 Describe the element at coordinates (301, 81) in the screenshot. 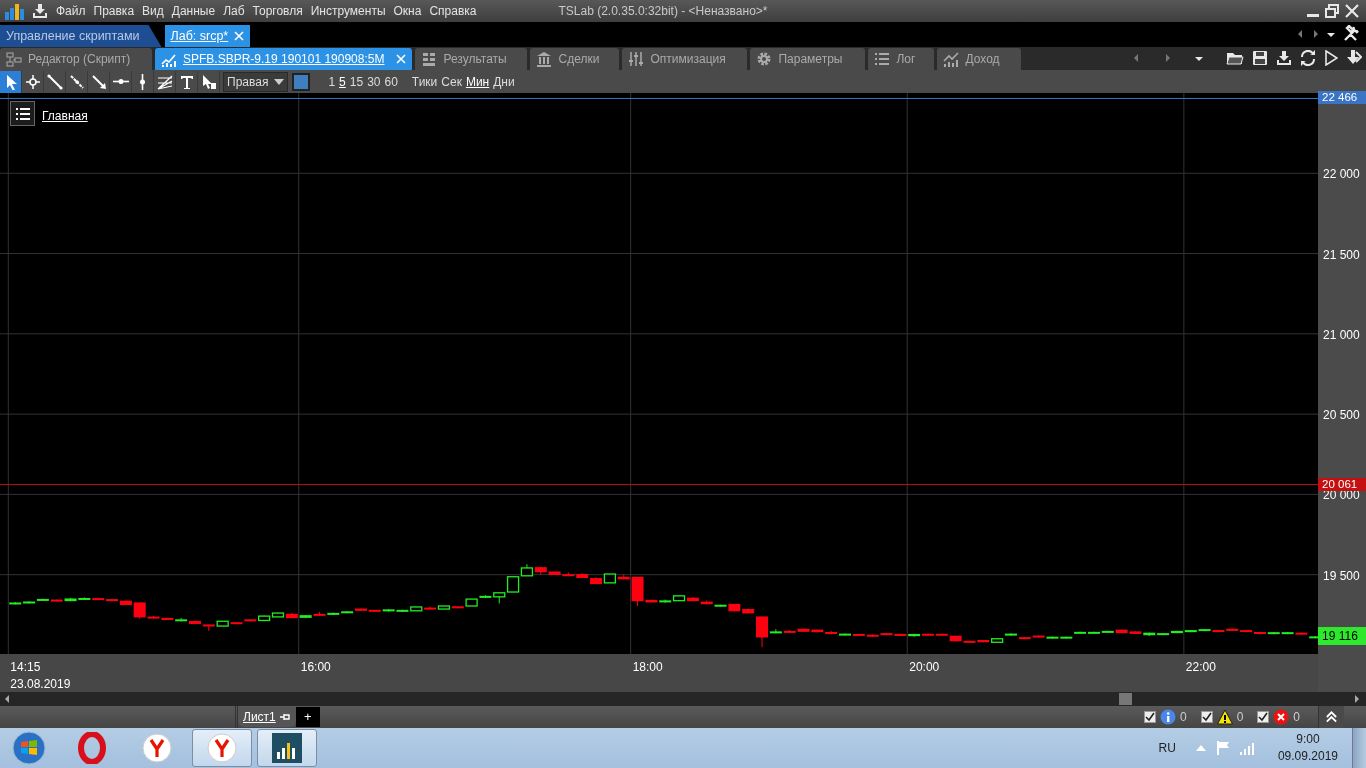

I see `color-swatch` at that location.